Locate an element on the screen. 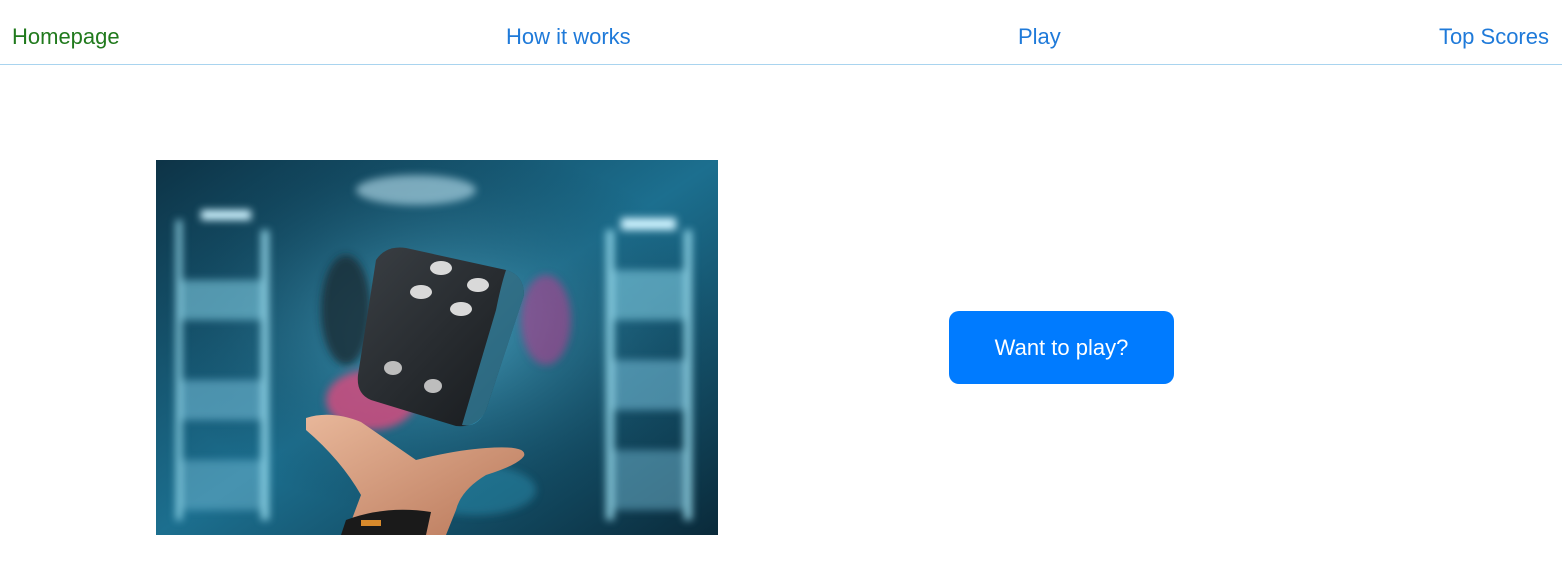 The width and height of the screenshot is (1562, 587). want-to-play-button: Want to play? is located at coordinates (1061, 347).